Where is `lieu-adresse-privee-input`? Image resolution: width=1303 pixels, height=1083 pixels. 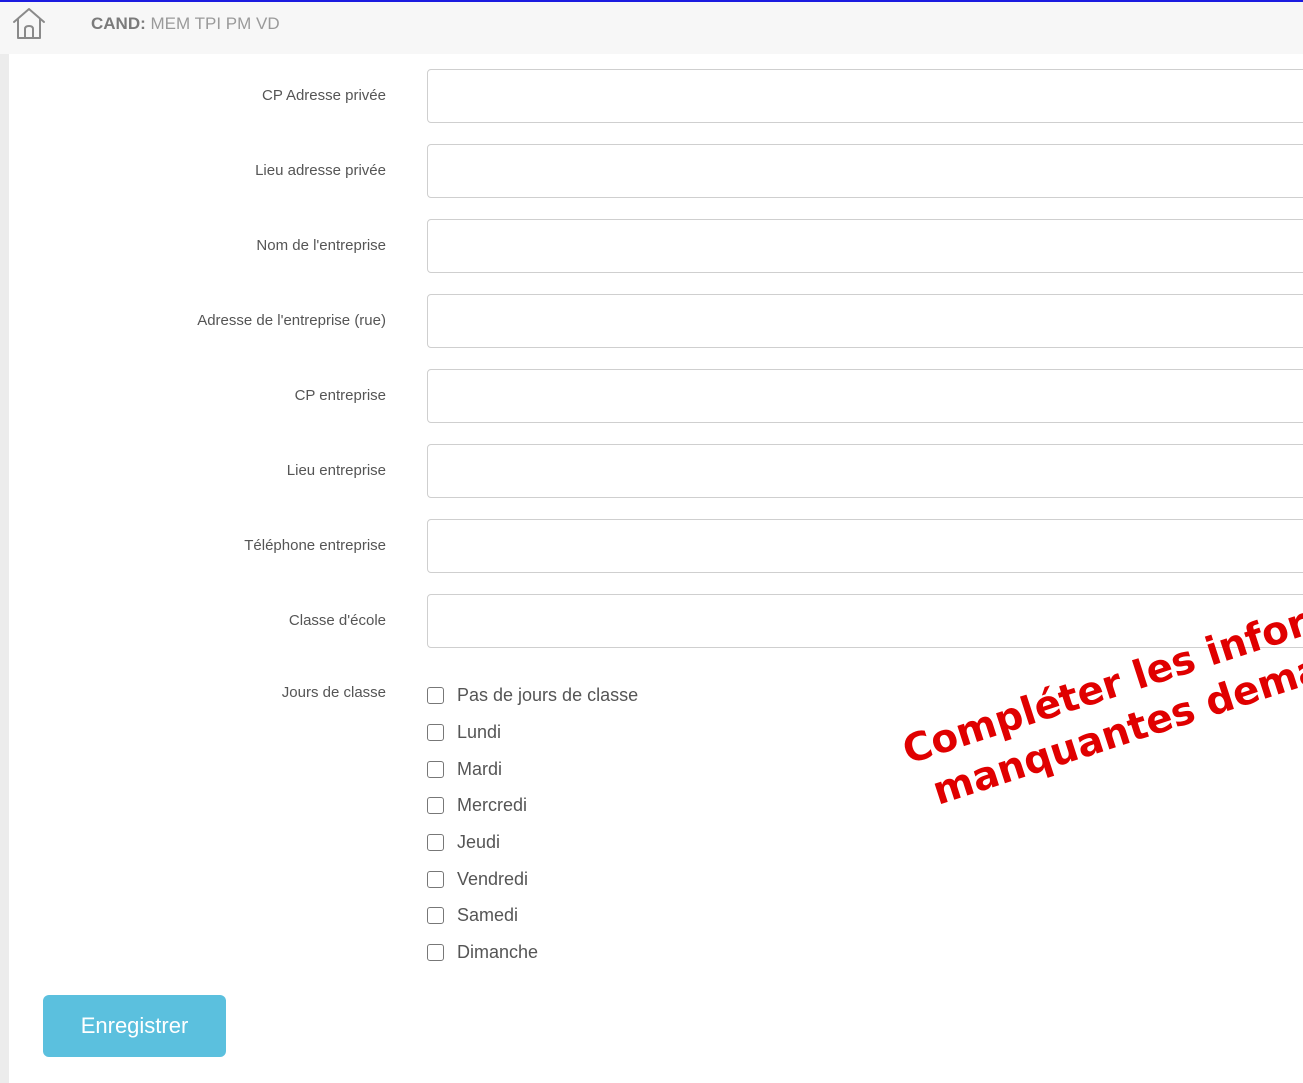
lieu-adresse-privee-input is located at coordinates (865, 171).